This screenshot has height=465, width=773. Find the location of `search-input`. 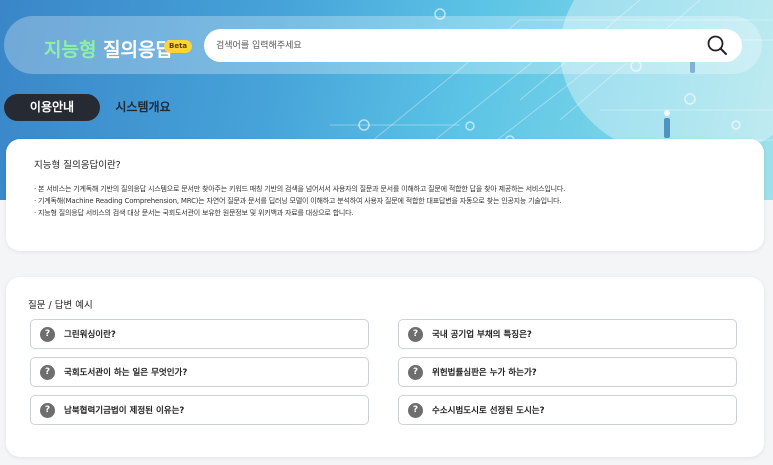

search-input is located at coordinates (473, 45).